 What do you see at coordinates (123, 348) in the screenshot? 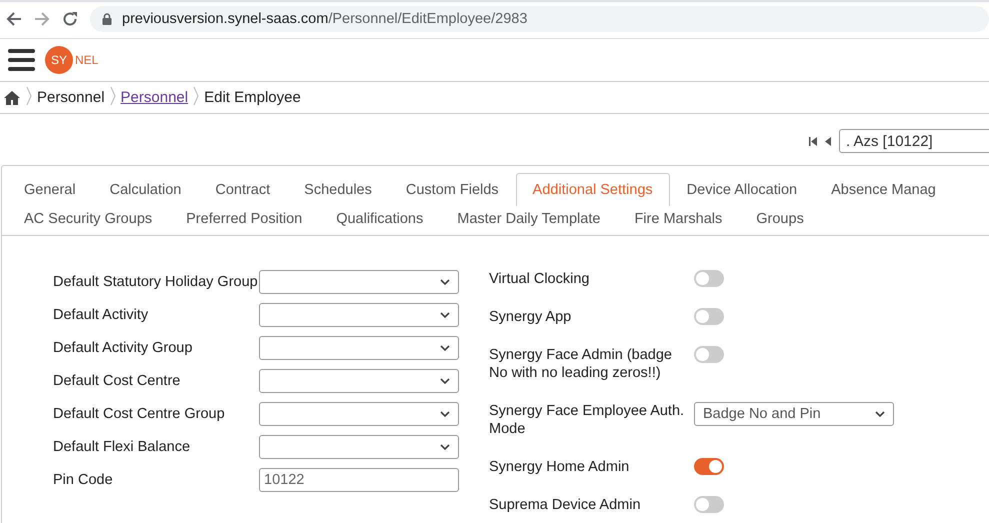
I see `field-label: Default Activity Group` at bounding box center [123, 348].